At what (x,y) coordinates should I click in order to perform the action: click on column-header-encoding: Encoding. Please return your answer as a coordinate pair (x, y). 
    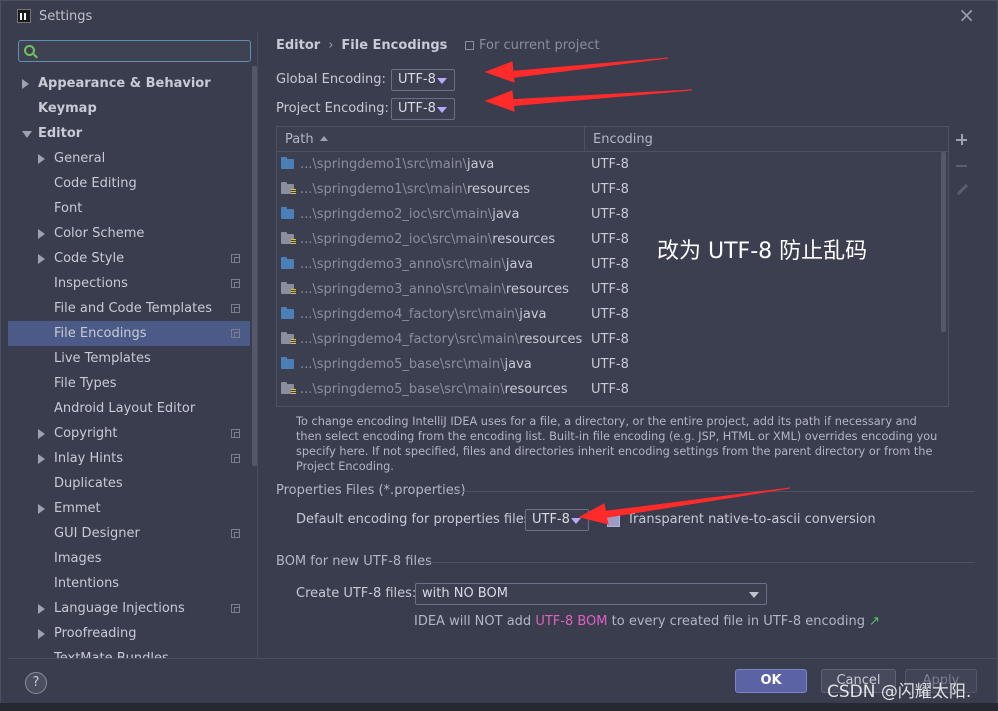
    Looking at the image, I should click on (623, 139).